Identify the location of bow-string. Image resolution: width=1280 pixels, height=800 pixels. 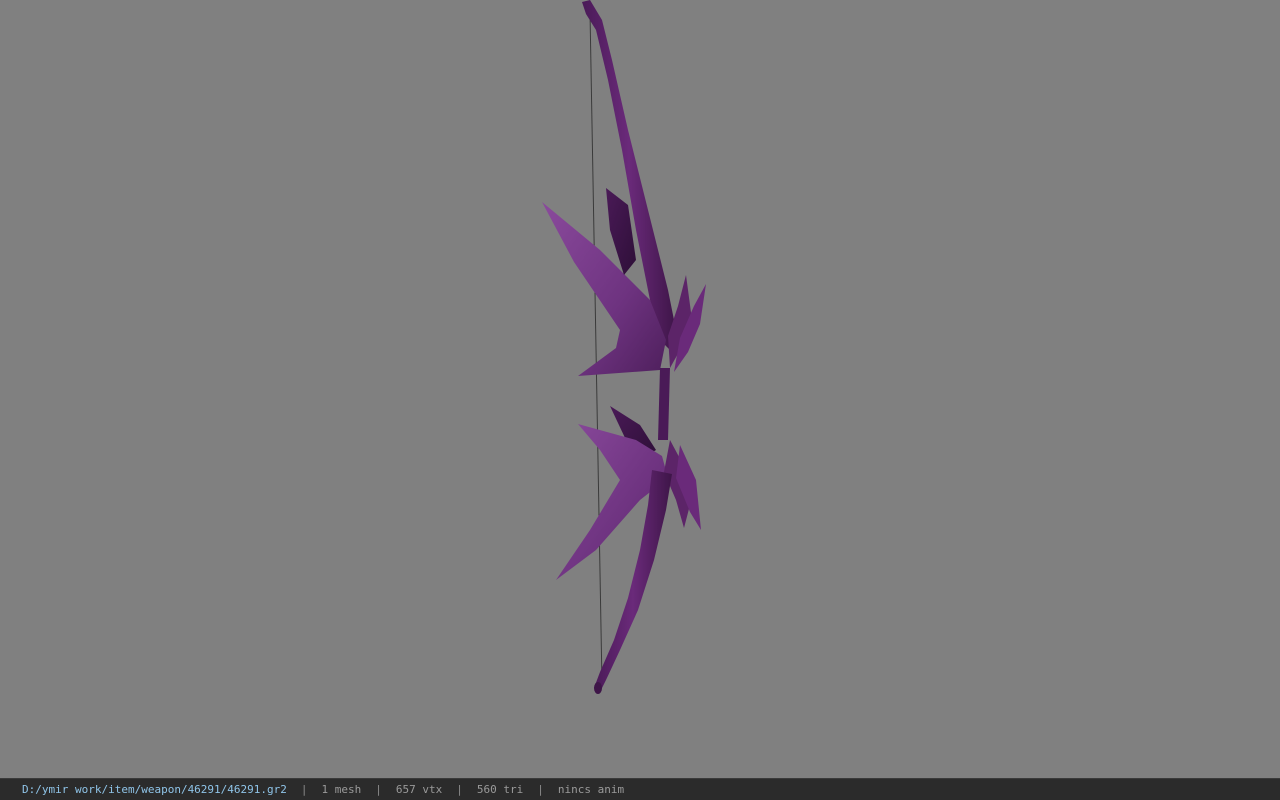
(596, 348).